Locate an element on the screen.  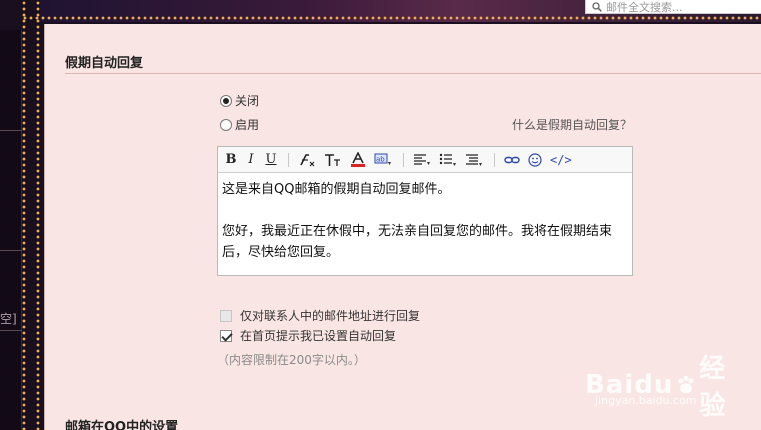
indent-icon is located at coordinates (474, 159).